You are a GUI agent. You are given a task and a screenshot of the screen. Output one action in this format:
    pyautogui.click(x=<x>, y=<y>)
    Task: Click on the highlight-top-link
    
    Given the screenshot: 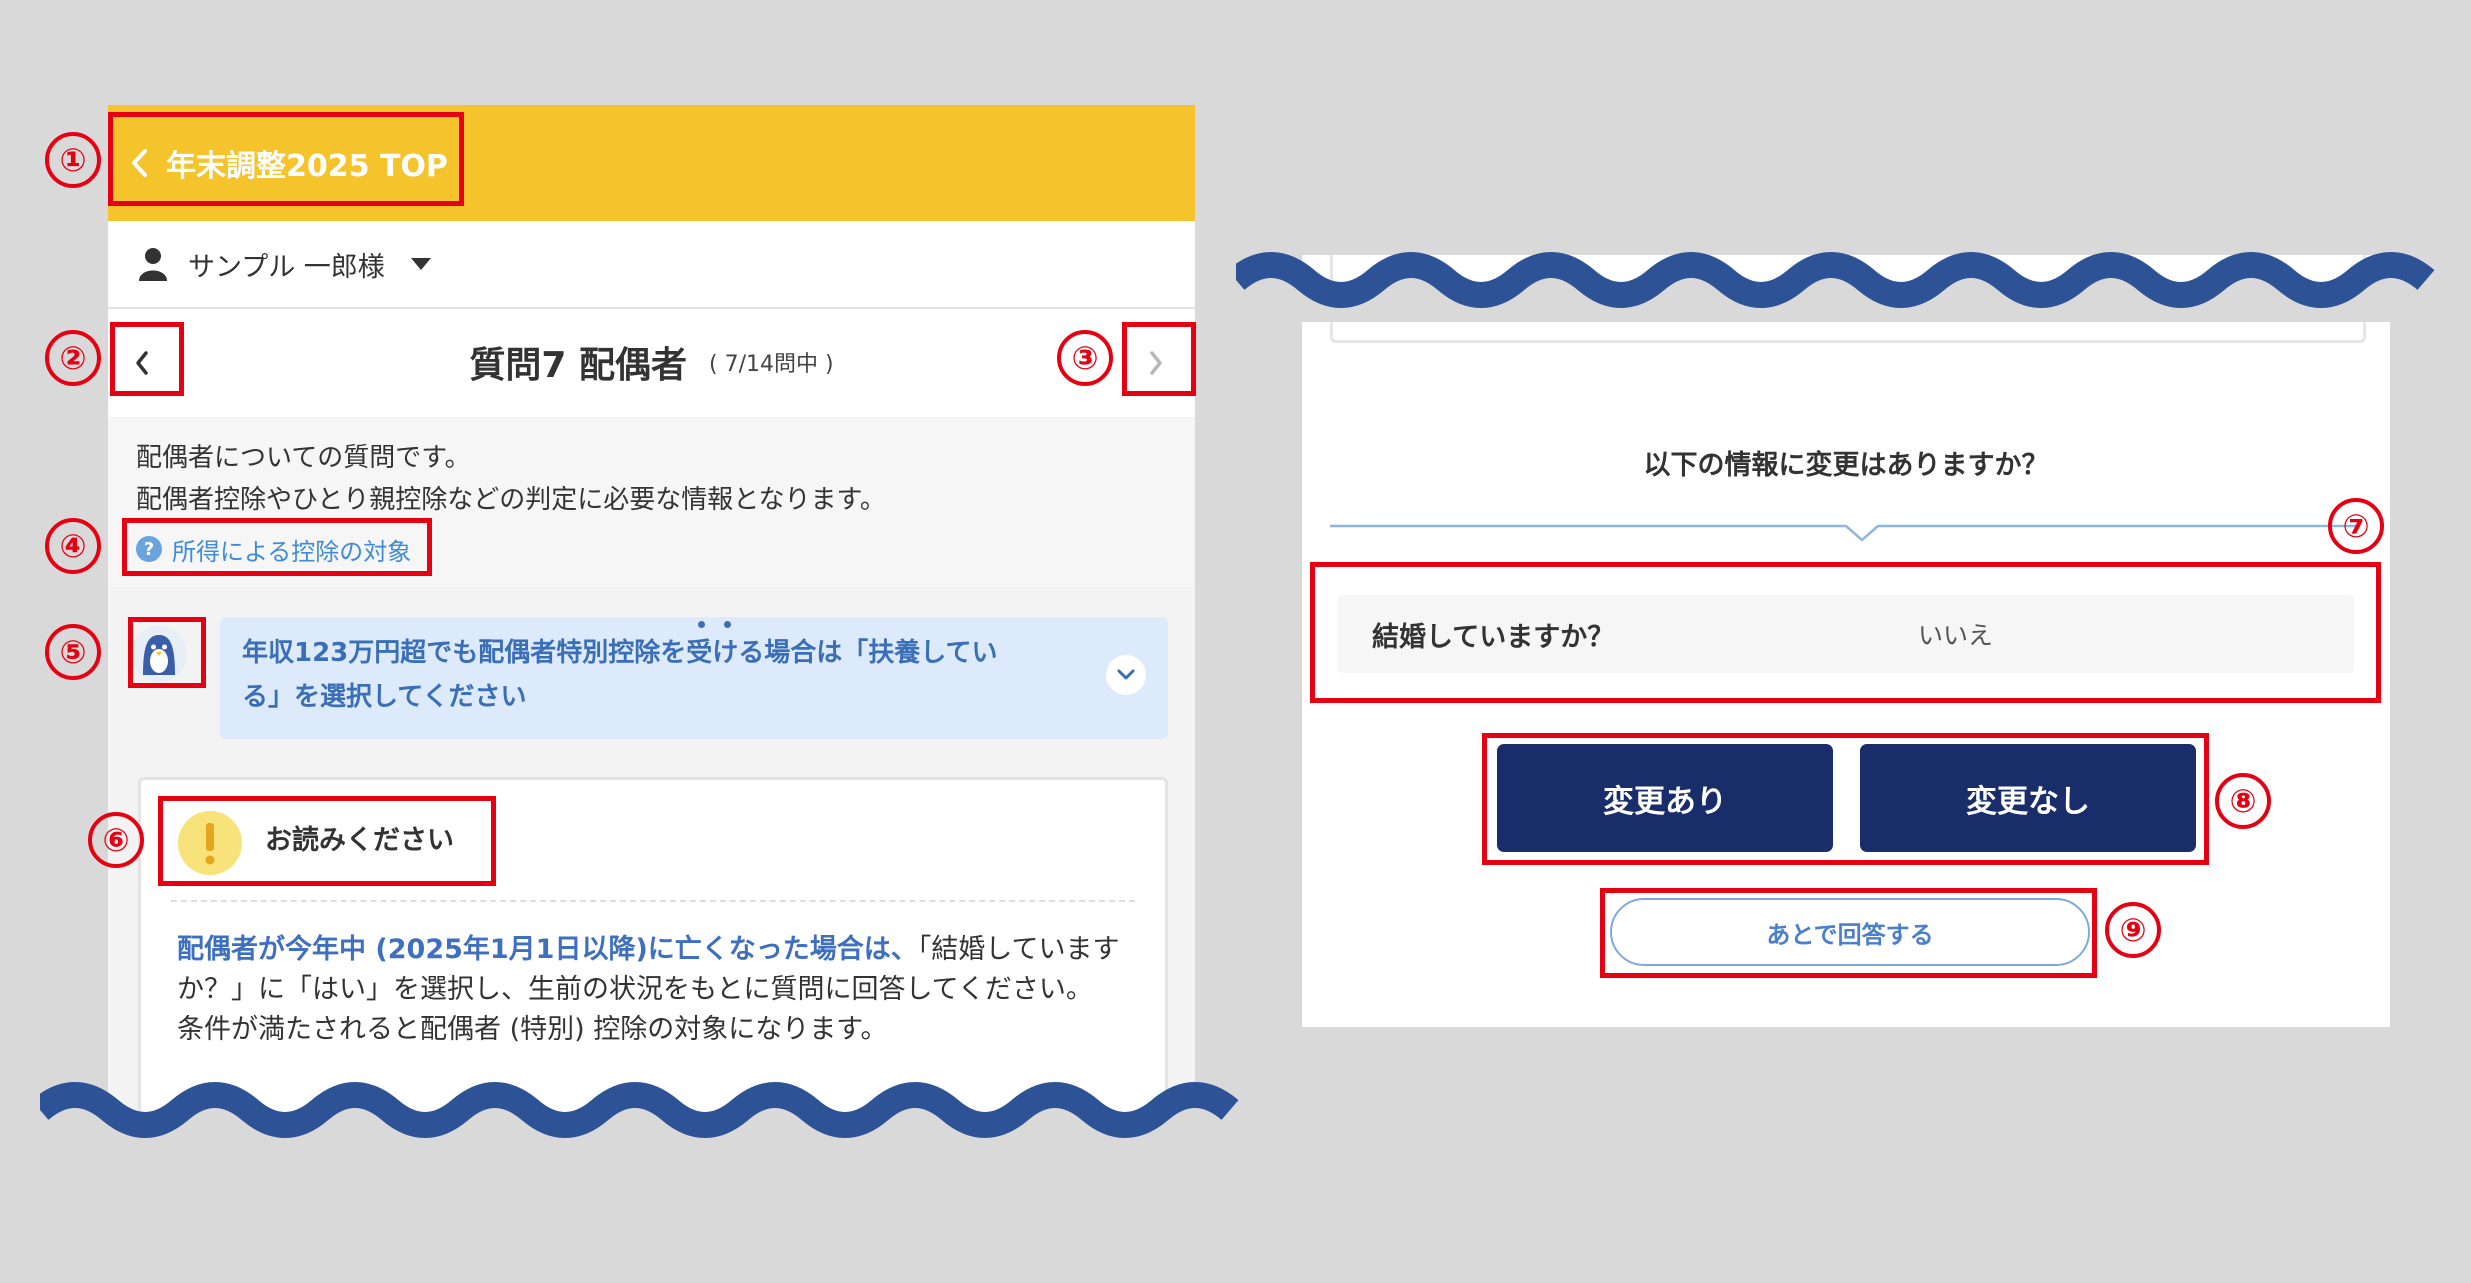 What is the action you would take?
    pyautogui.click(x=286, y=159)
    